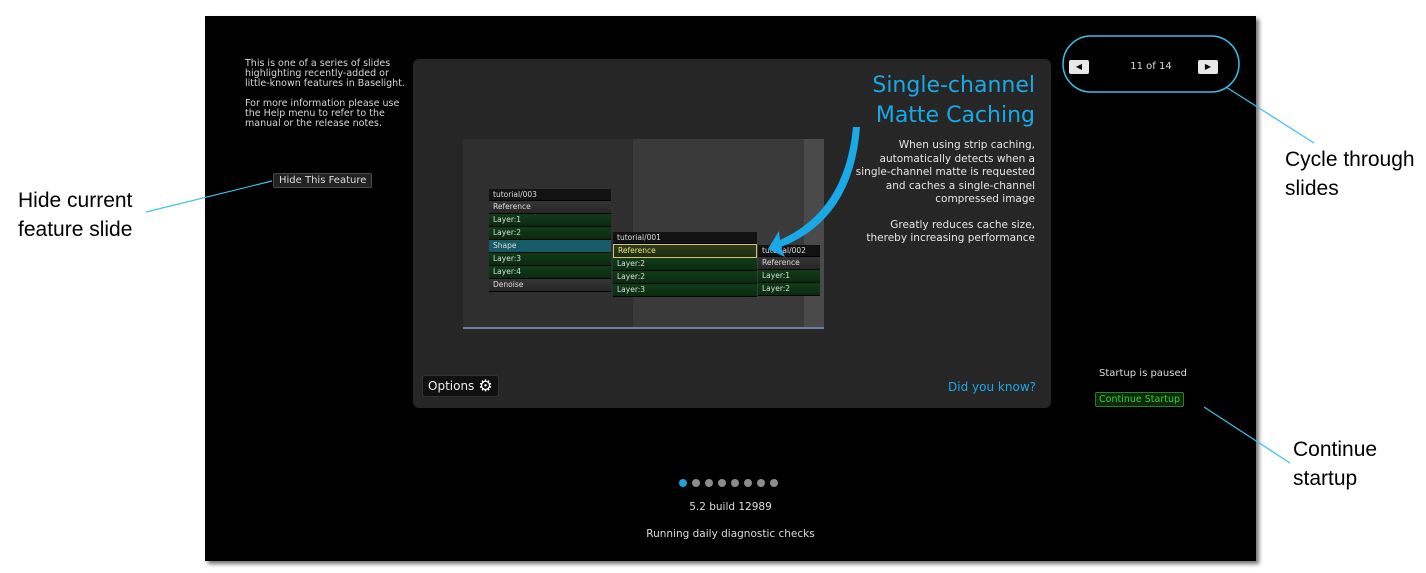 The height and width of the screenshot is (573, 1426). I want to click on build-version: 5.2 build 12989, so click(730, 507).